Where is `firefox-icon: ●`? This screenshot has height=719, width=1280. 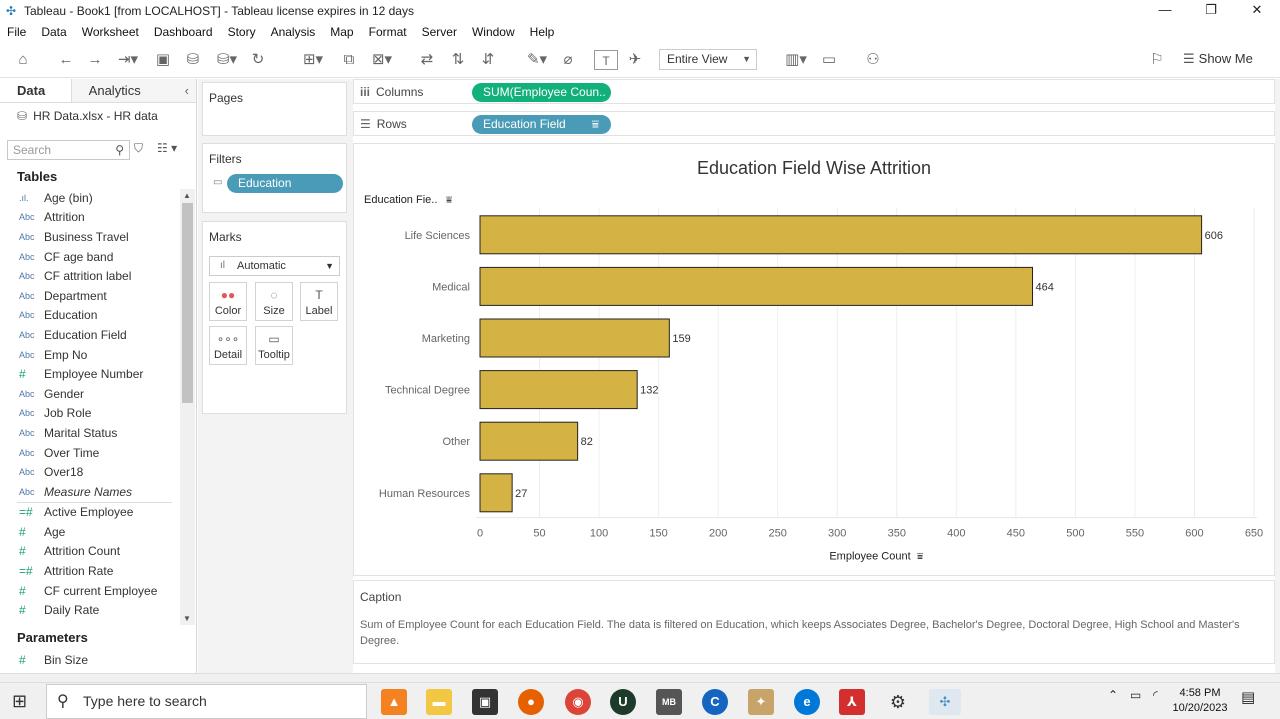 firefox-icon: ● is located at coordinates (531, 702).